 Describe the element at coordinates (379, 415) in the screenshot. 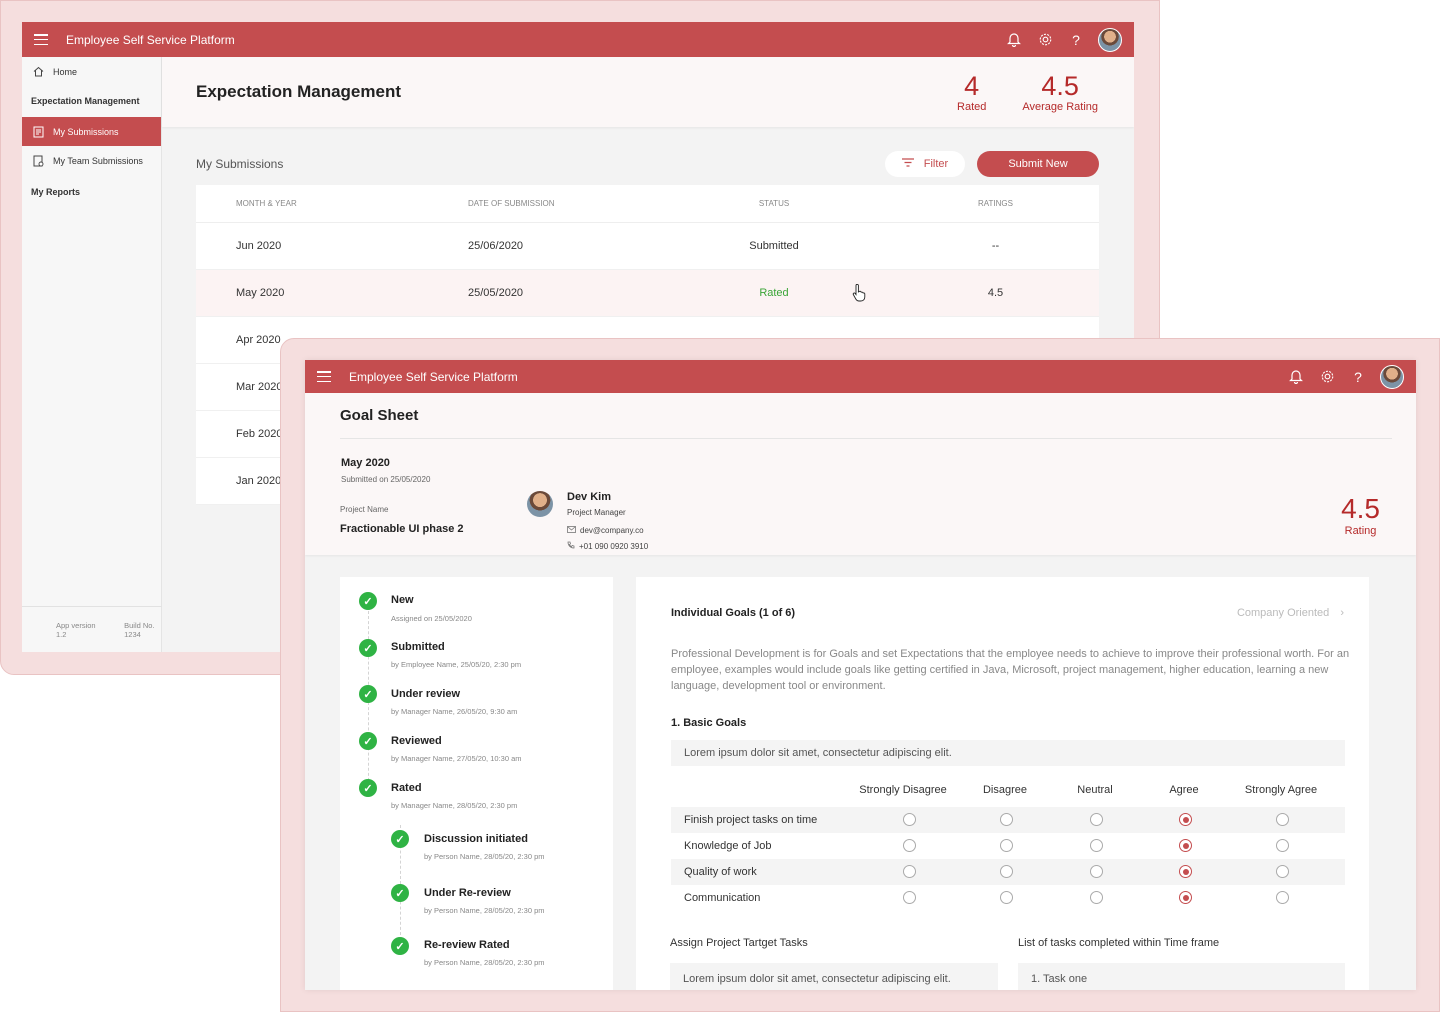

I see `page-title: Goal Sheet` at that location.